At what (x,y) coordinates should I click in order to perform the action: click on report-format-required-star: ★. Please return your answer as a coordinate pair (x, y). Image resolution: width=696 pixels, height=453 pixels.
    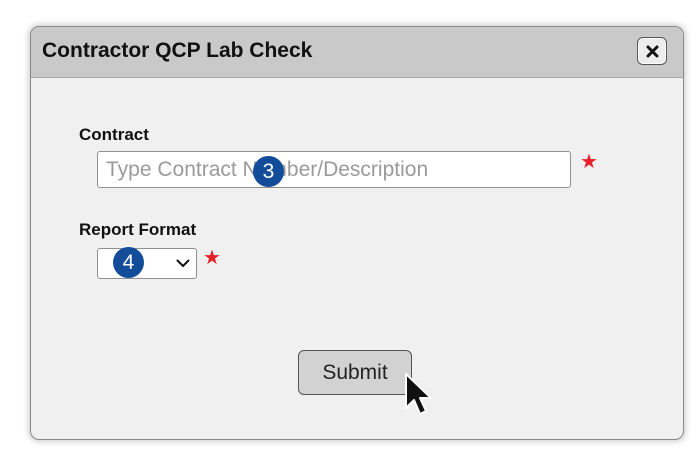
    Looking at the image, I should click on (212, 258).